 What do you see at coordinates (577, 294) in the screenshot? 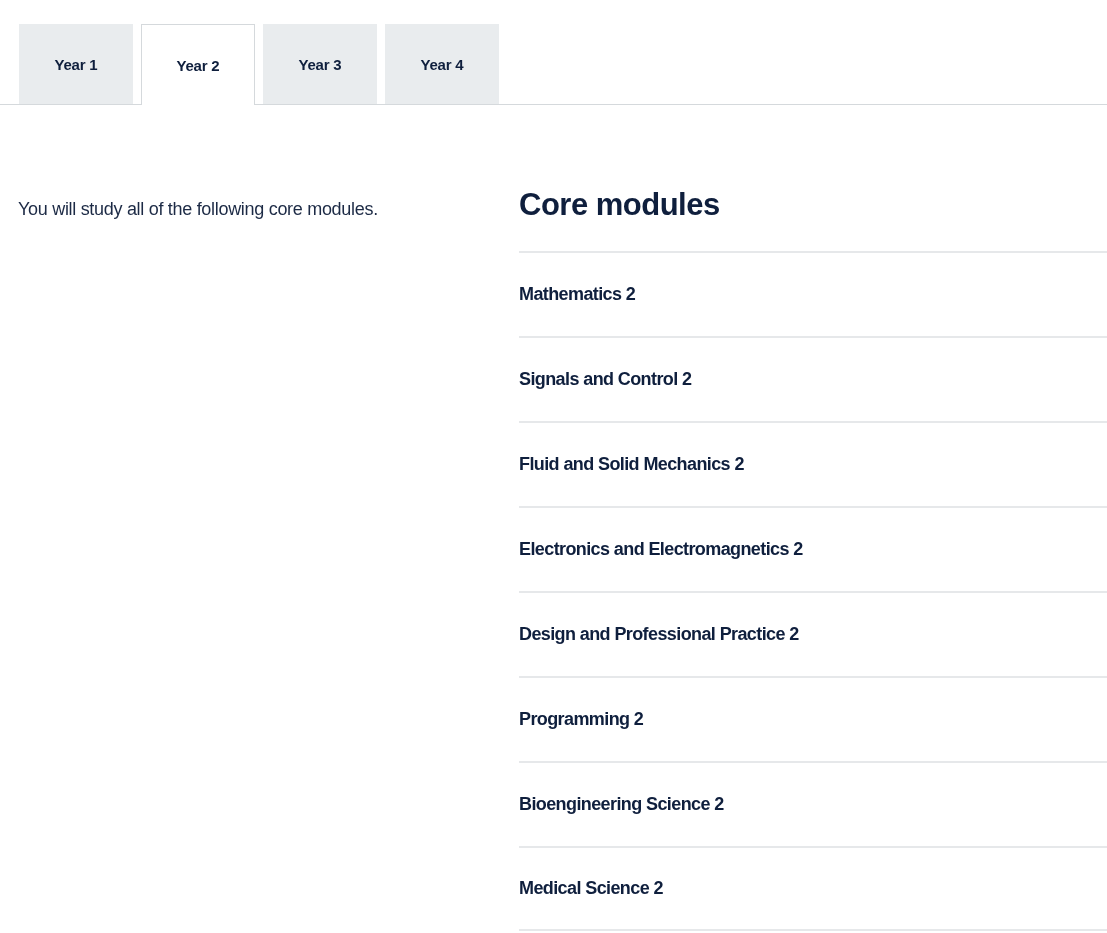
I see `module-title: Mathematics 2` at bounding box center [577, 294].